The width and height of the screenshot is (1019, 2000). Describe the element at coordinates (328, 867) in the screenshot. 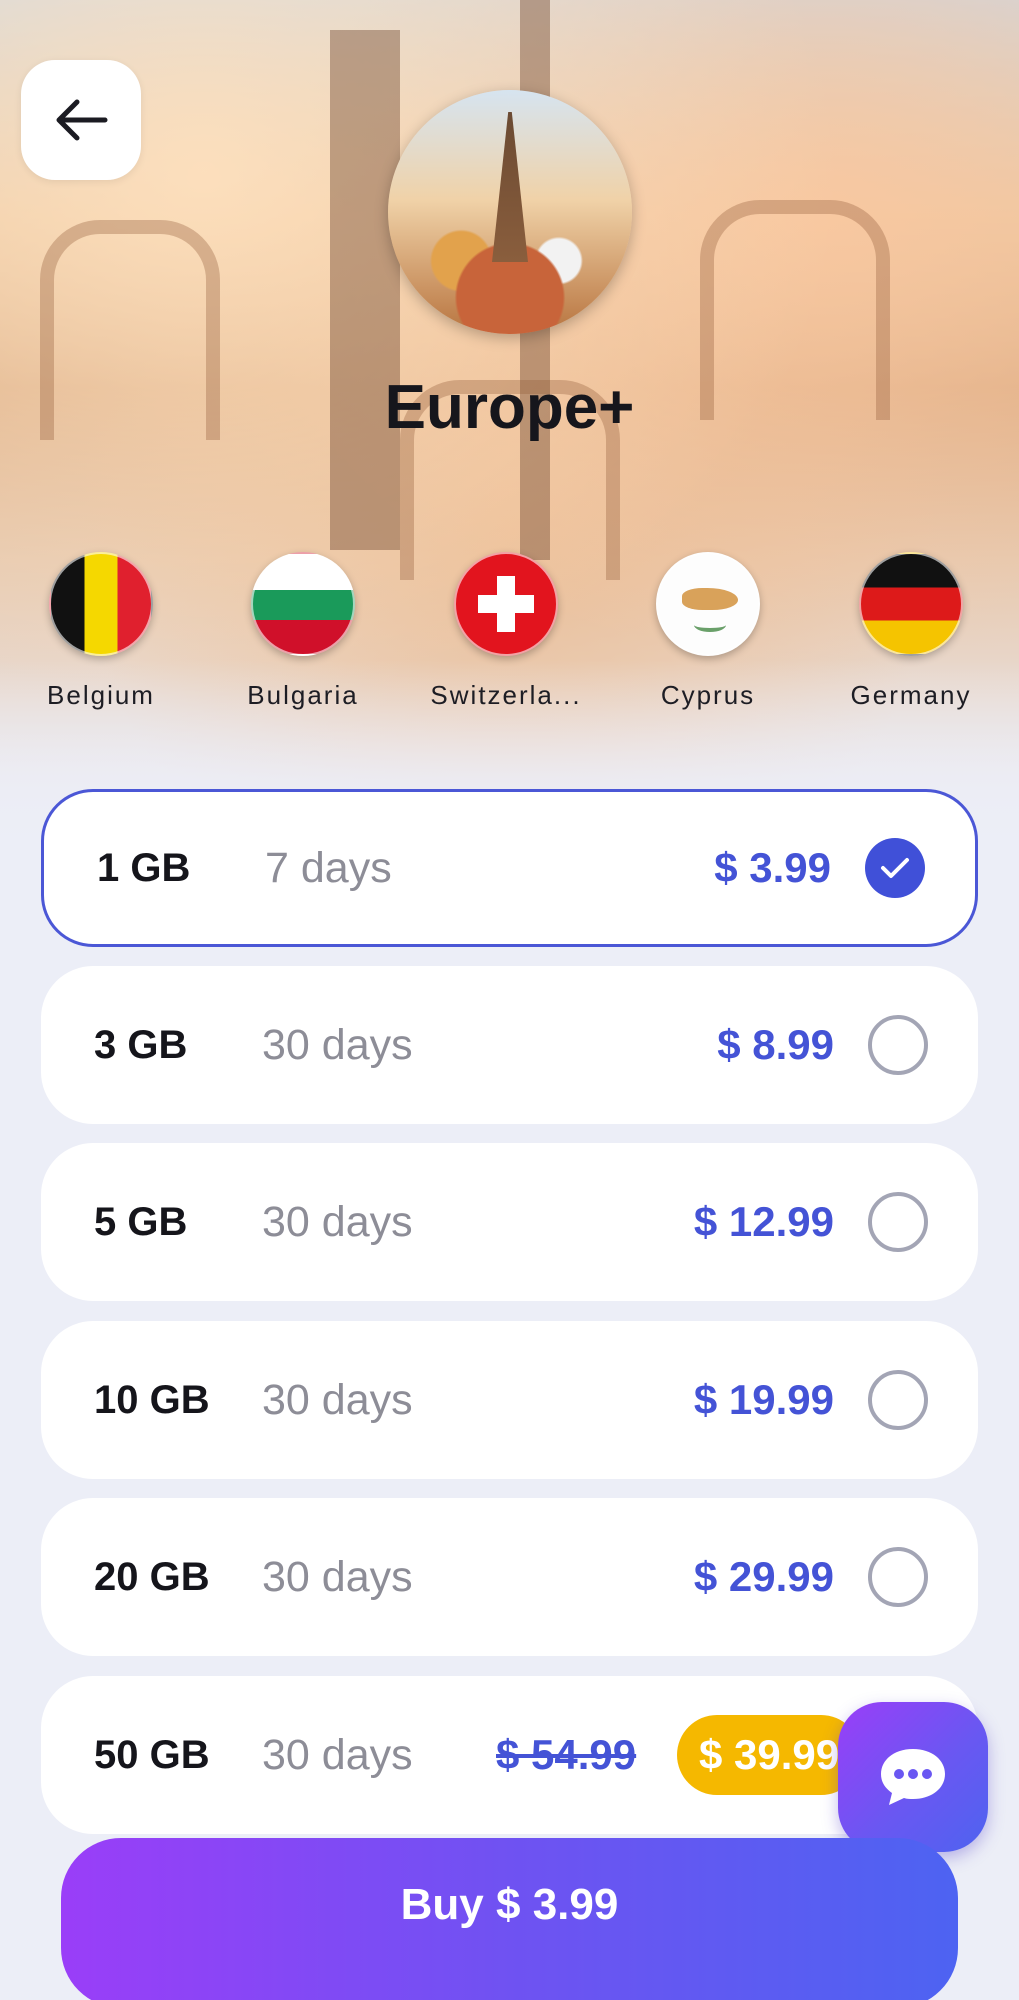

I see `plan-duration: 7 days` at that location.